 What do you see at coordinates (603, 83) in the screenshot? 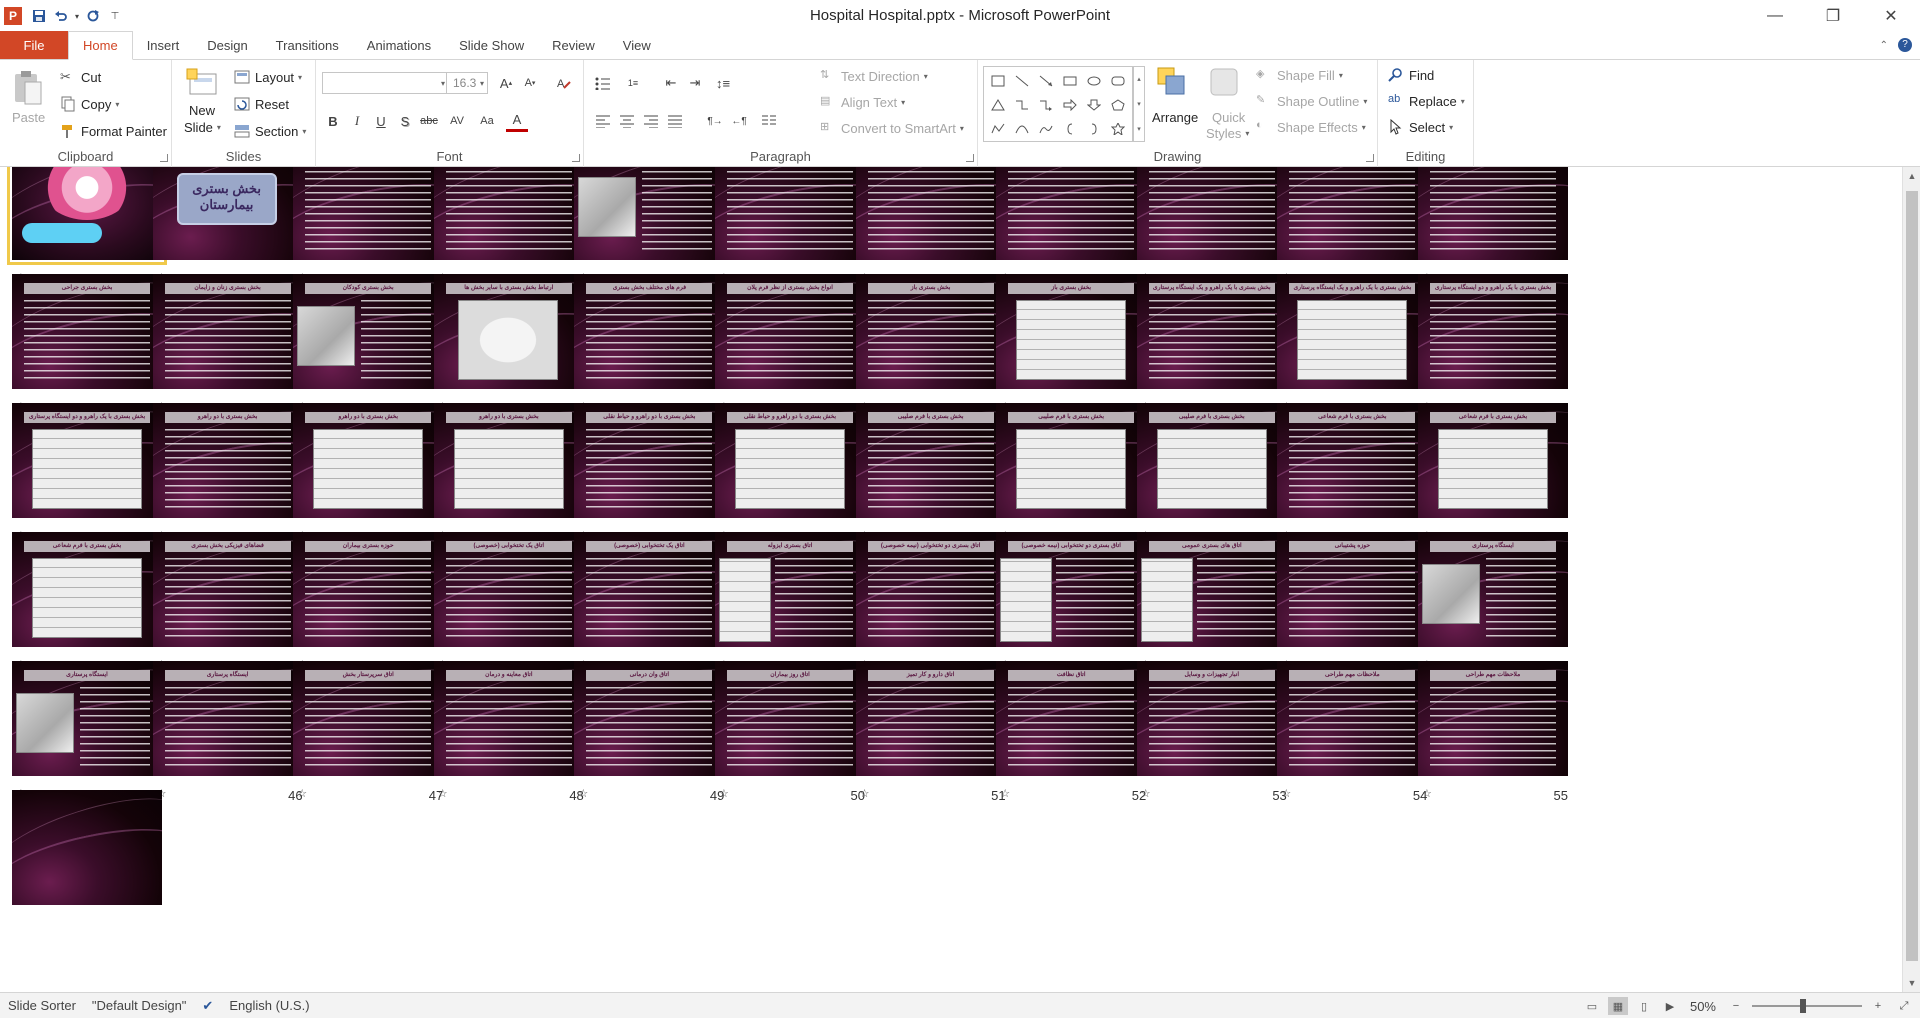
I see `bullets-icon` at bounding box center [603, 83].